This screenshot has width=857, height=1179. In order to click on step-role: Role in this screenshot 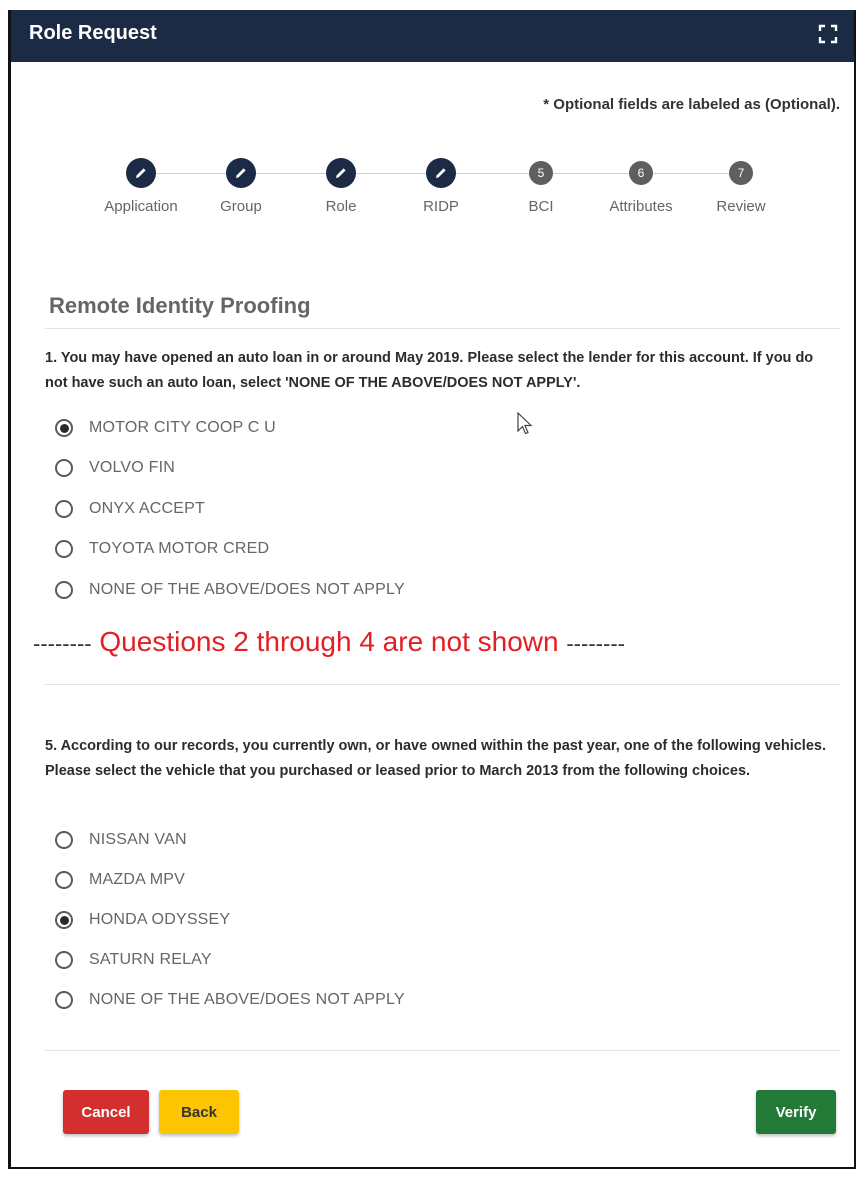, I will do `click(341, 186)`.